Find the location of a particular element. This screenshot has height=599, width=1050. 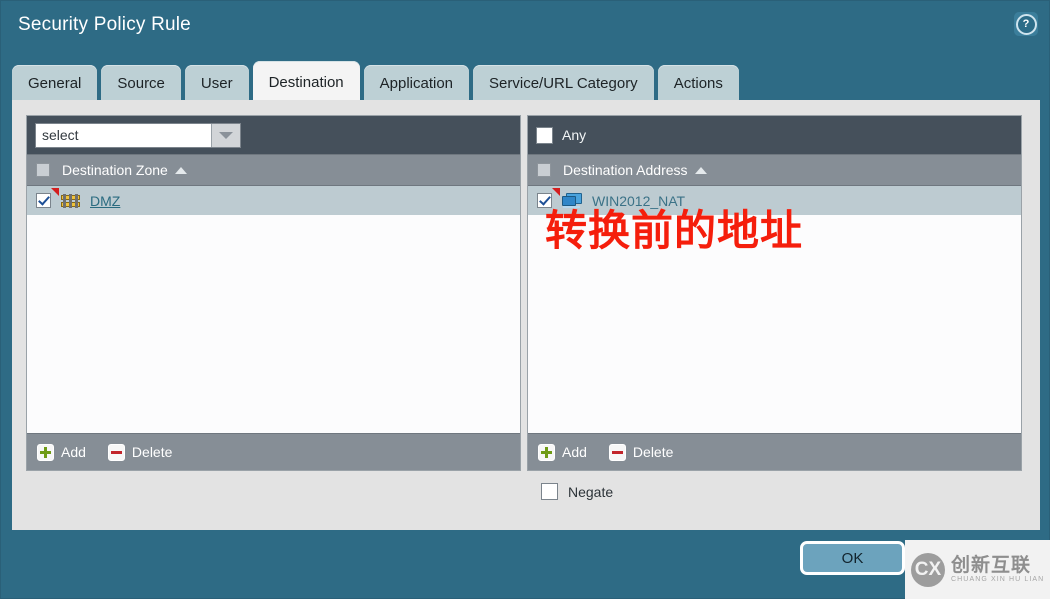

destination-address-panel-header: Any is located at coordinates (774, 135).